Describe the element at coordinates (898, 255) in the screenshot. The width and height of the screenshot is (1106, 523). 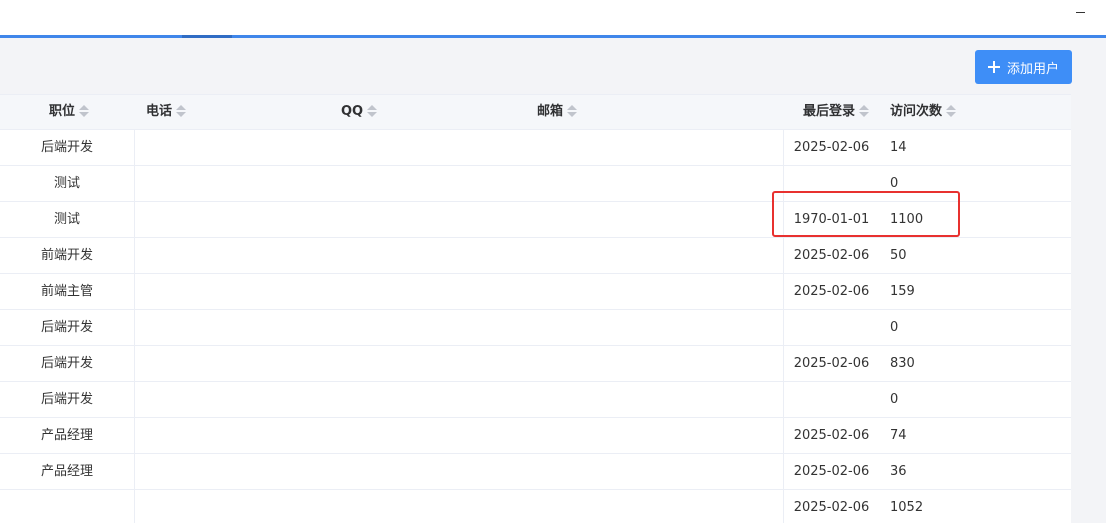
I see `cell-visits: 50` at that location.